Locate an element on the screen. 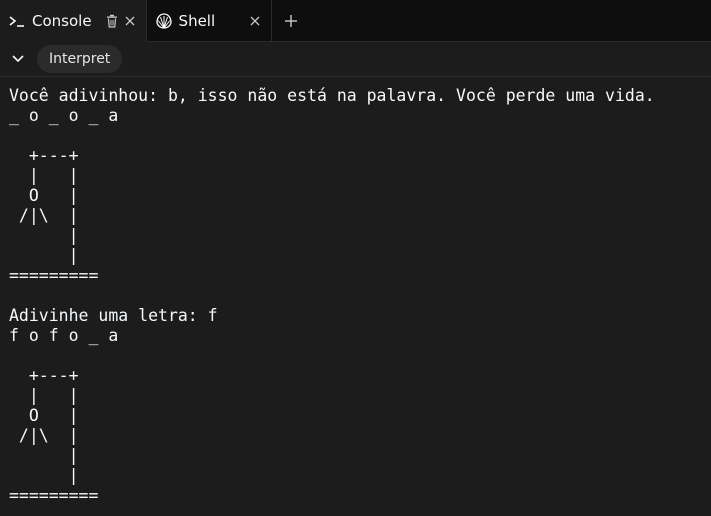 The width and height of the screenshot is (711, 516). console-toolbar: Interpret is located at coordinates (355, 59).